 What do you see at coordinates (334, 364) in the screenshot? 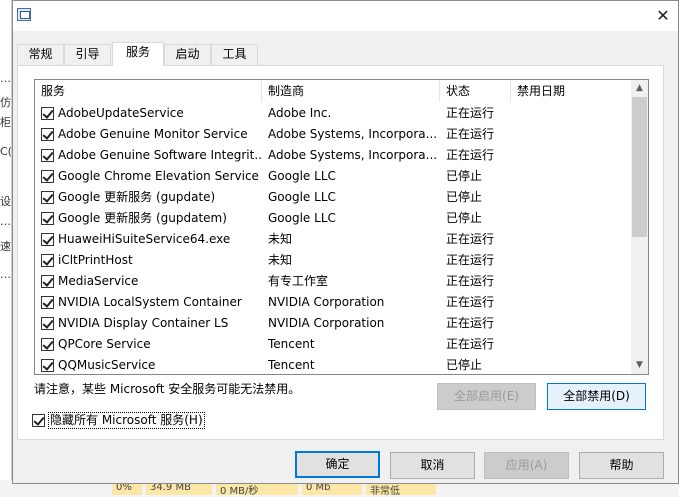
I see `table-row: QQMusicService Tencent 已停止` at bounding box center [334, 364].